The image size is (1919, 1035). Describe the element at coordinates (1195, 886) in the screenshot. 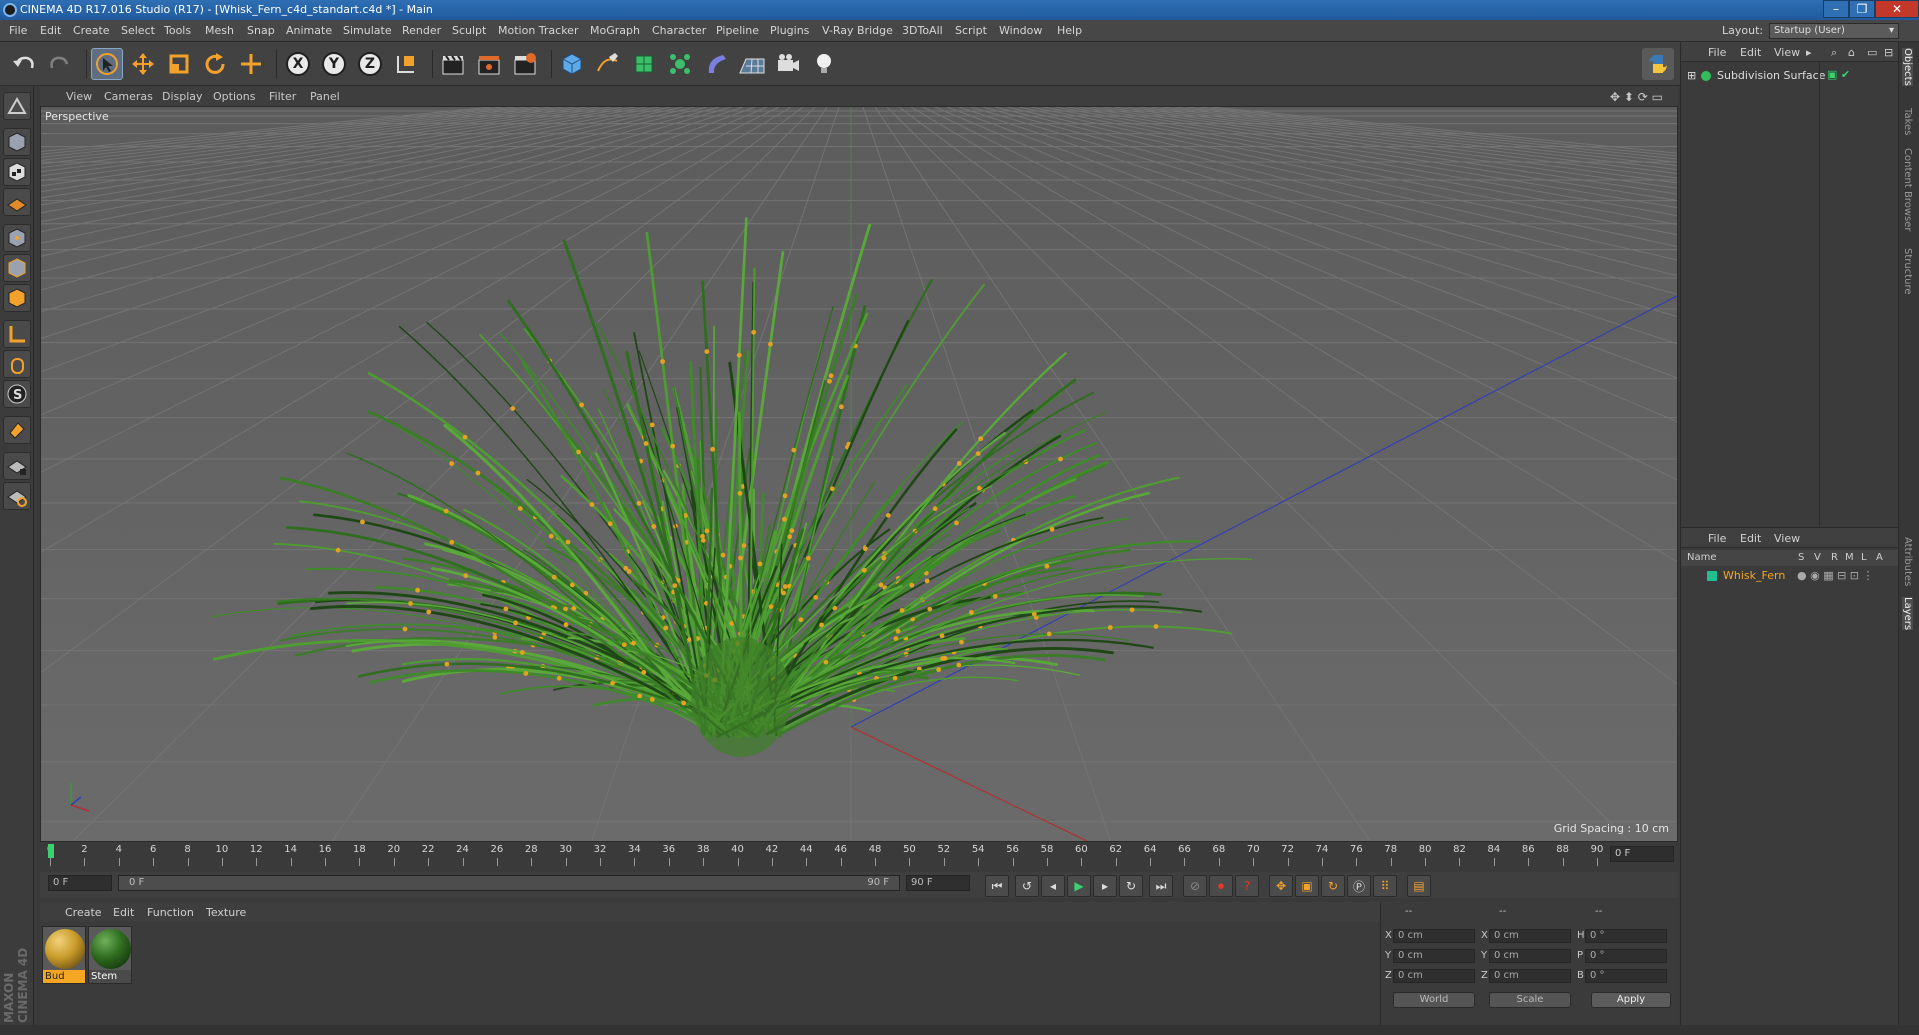

I see `record-keys-button: ⊘` at that location.